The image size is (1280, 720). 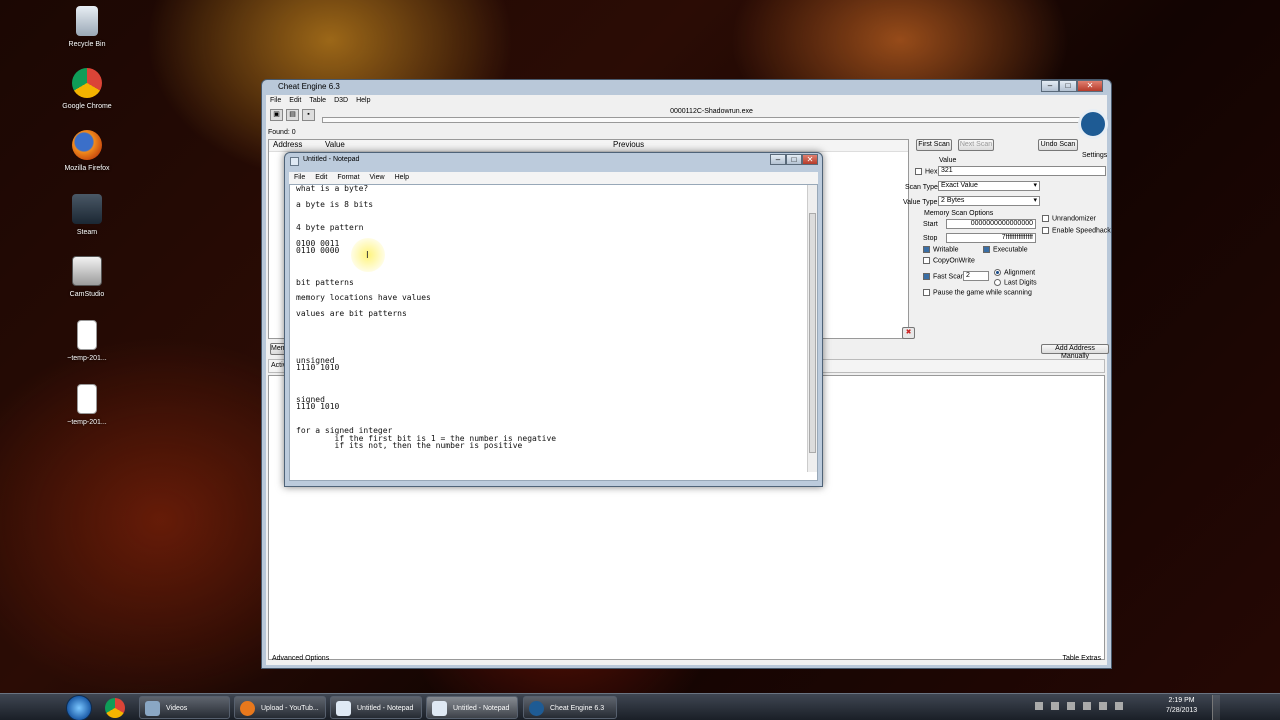 I want to click on select-process-icon: ▣, so click(x=276, y=115).